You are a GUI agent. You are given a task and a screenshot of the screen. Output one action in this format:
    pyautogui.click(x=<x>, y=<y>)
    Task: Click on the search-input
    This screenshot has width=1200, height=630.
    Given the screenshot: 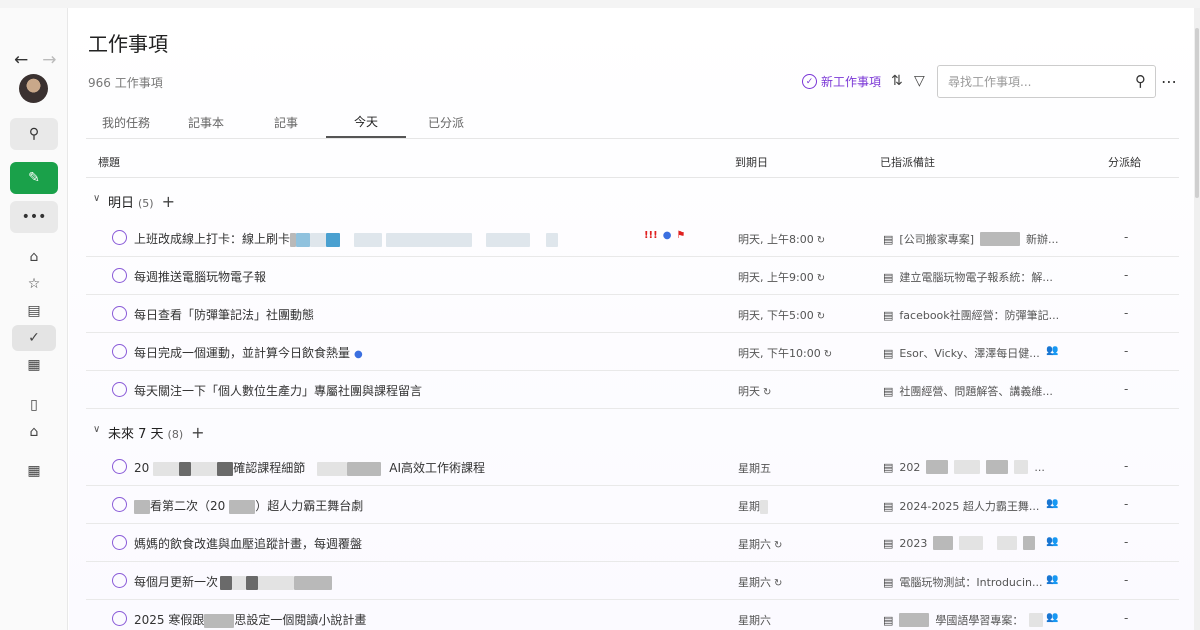 What is the action you would take?
    pyautogui.click(x=1028, y=81)
    